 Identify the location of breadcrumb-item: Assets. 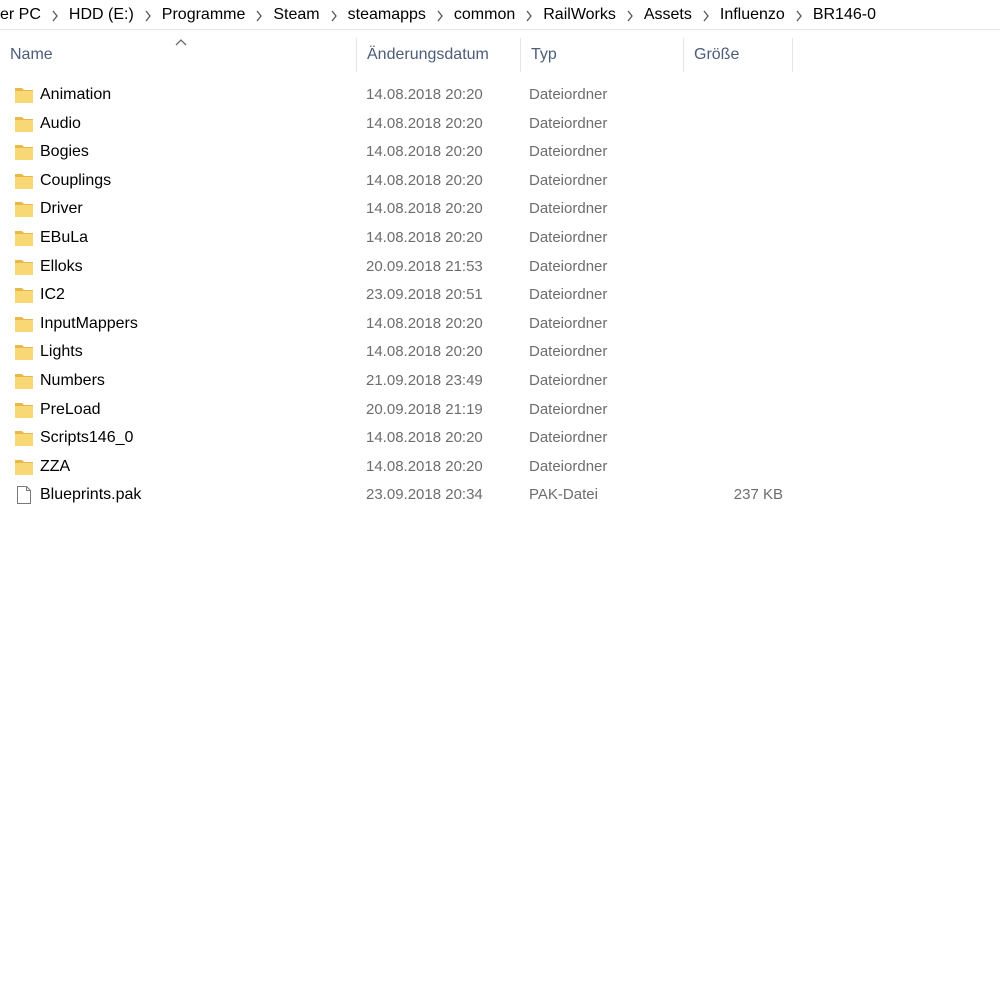
(668, 15).